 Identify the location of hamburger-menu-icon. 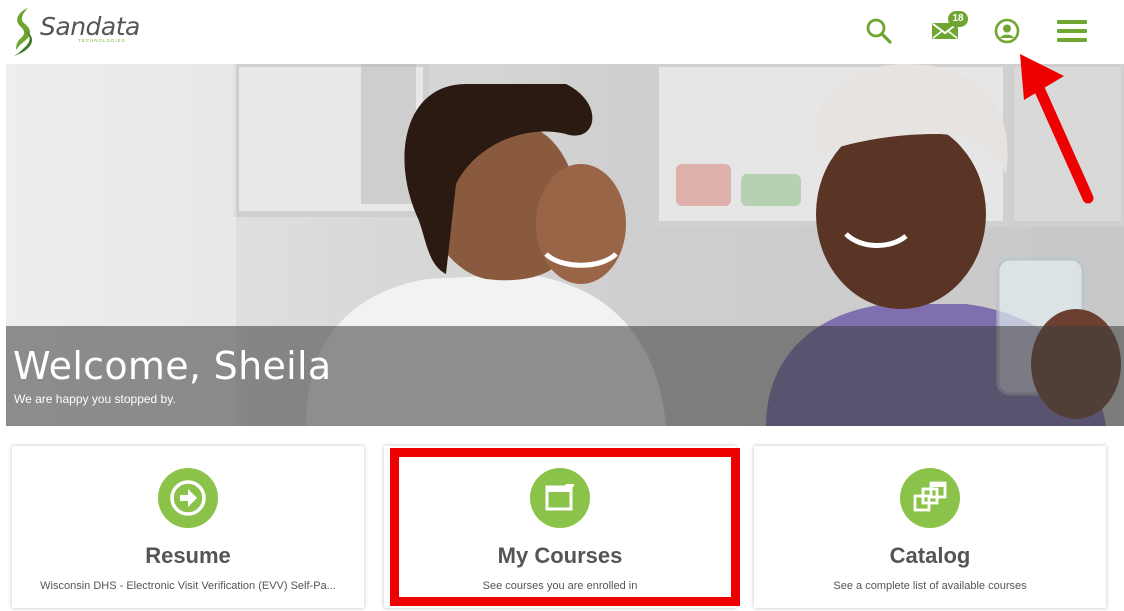
(1072, 31).